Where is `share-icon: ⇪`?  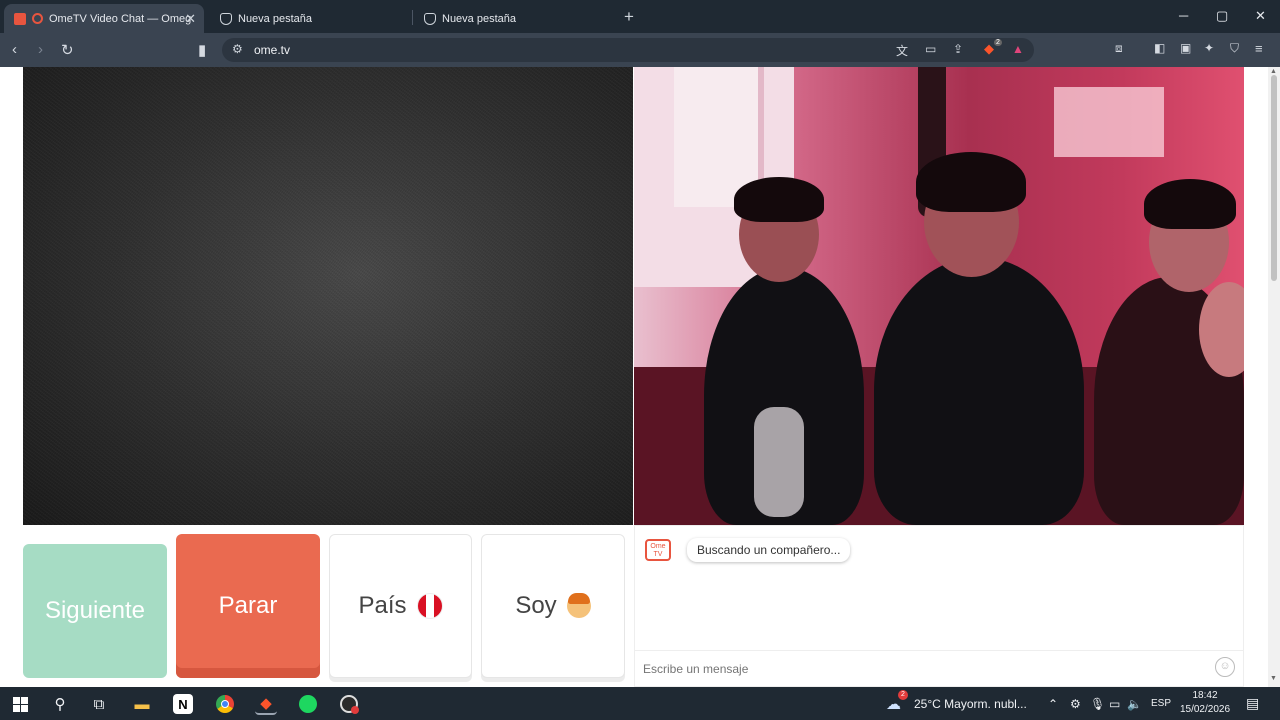 share-icon: ⇪ is located at coordinates (958, 49).